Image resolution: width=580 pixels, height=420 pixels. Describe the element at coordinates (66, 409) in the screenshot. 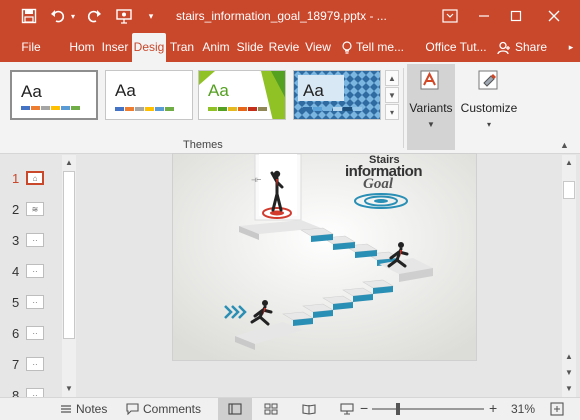

I see `notes-icon` at that location.